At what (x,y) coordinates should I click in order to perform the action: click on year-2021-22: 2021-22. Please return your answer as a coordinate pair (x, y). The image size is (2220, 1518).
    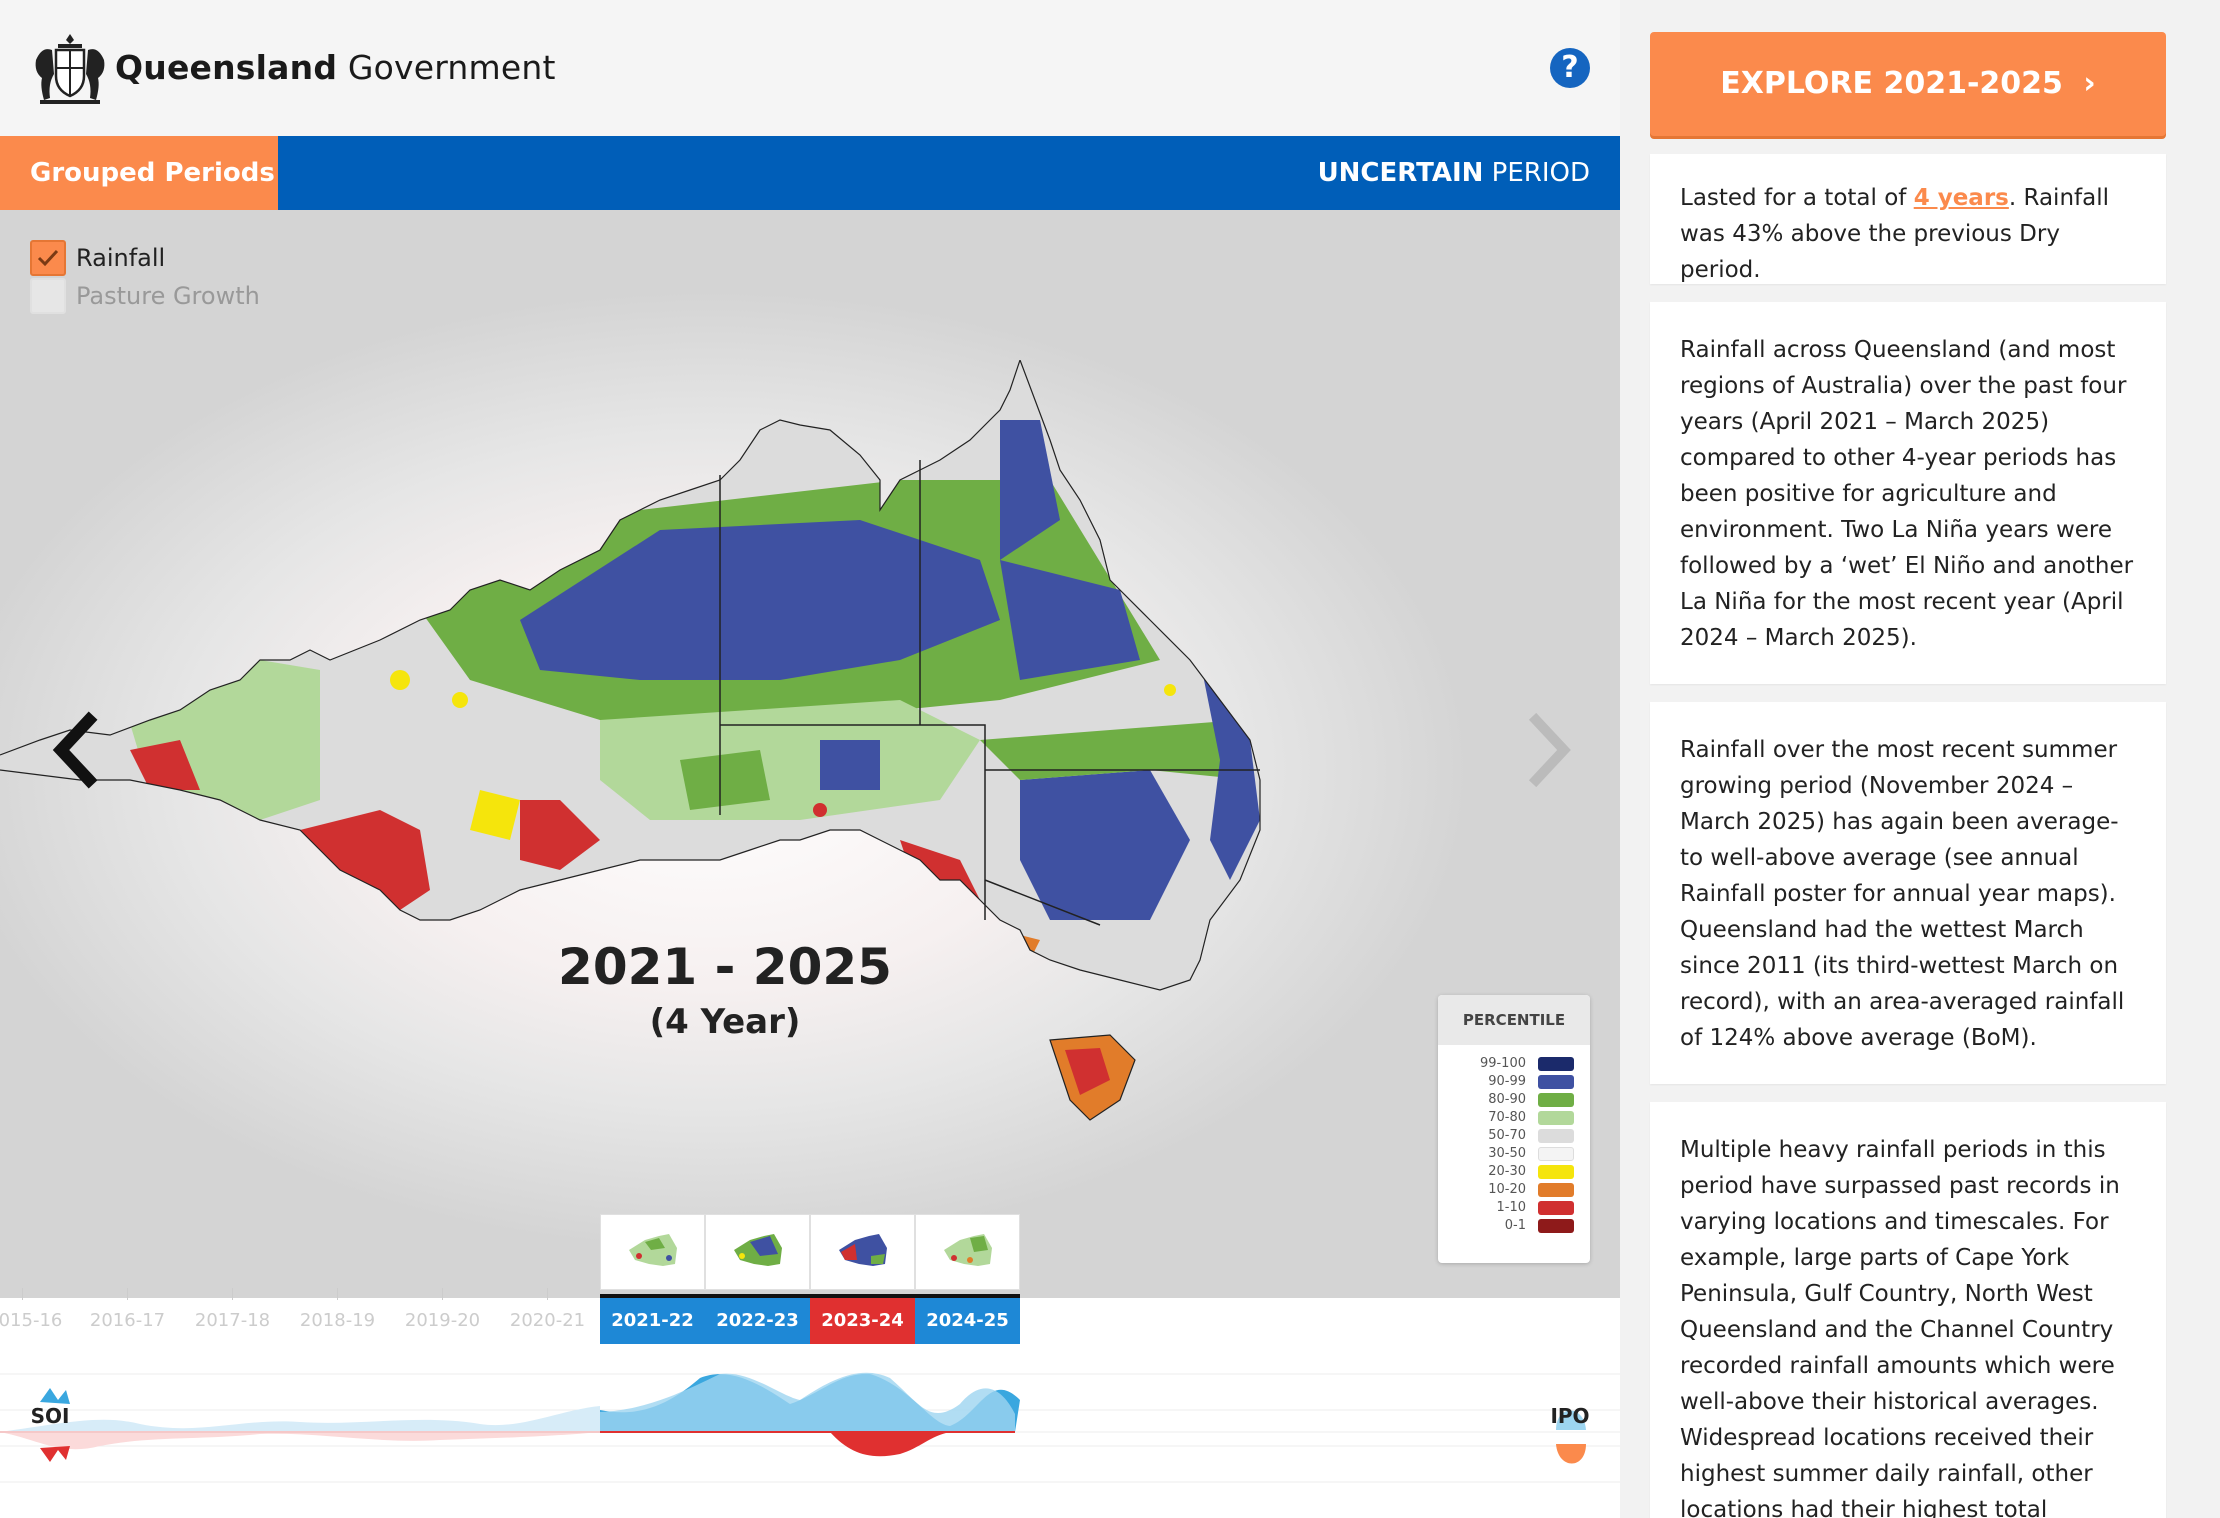
    Looking at the image, I should click on (652, 1321).